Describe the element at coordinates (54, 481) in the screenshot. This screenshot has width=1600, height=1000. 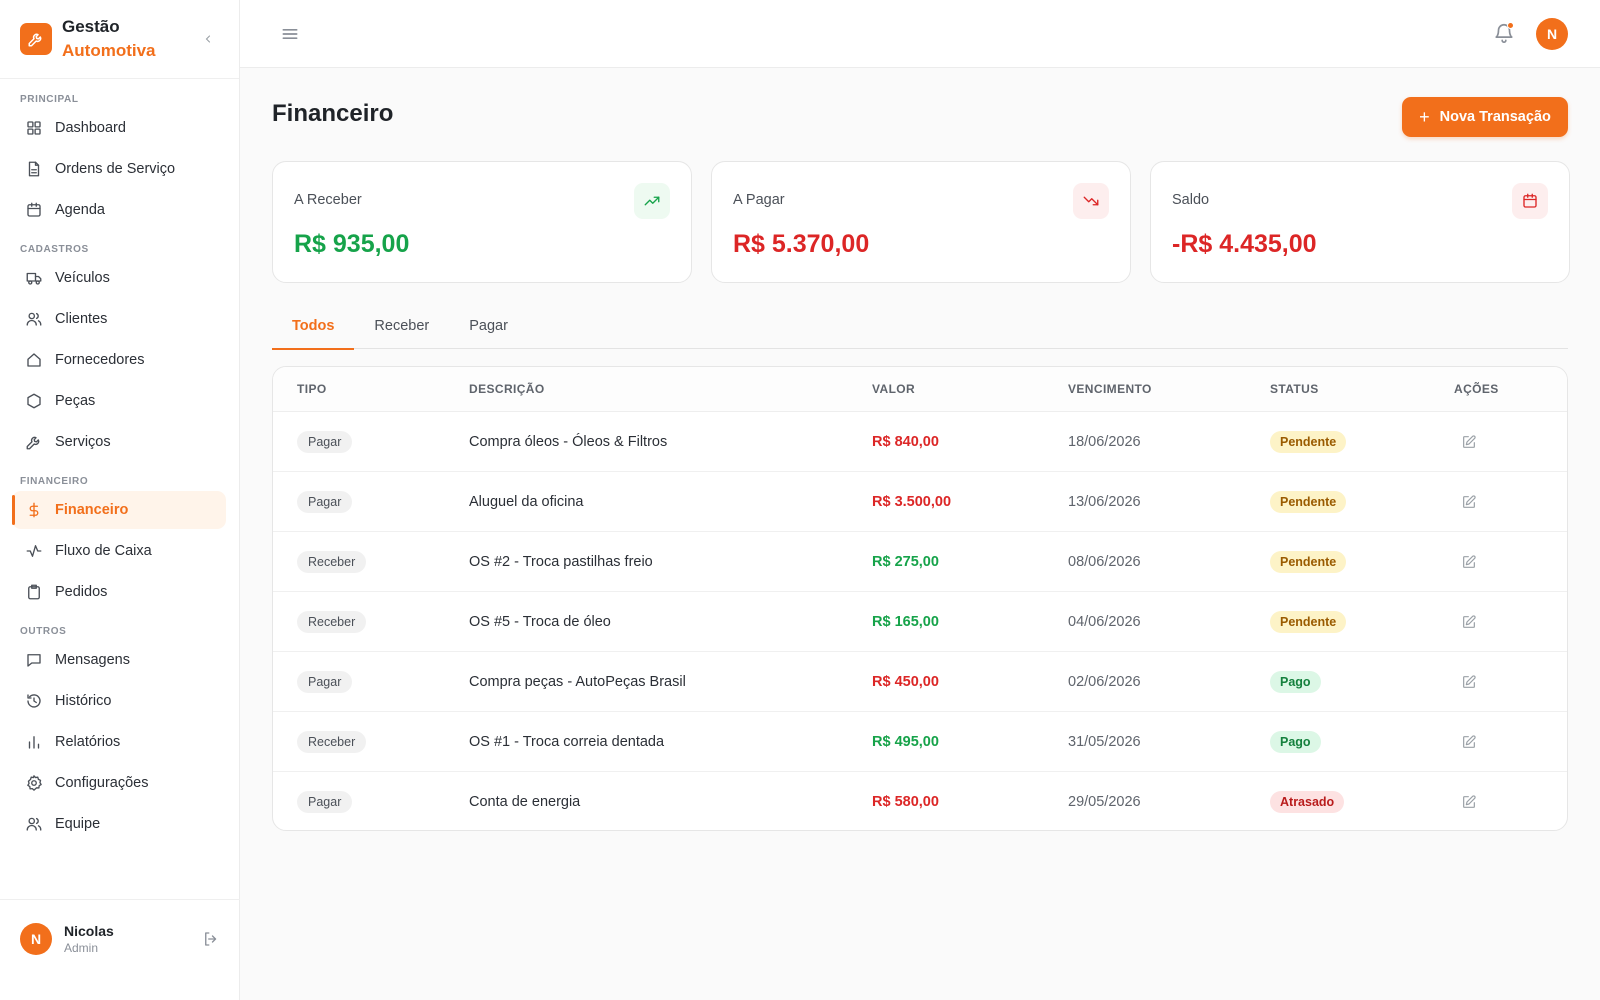
I see `section-label-financeiro: FINANCEIRO` at that location.